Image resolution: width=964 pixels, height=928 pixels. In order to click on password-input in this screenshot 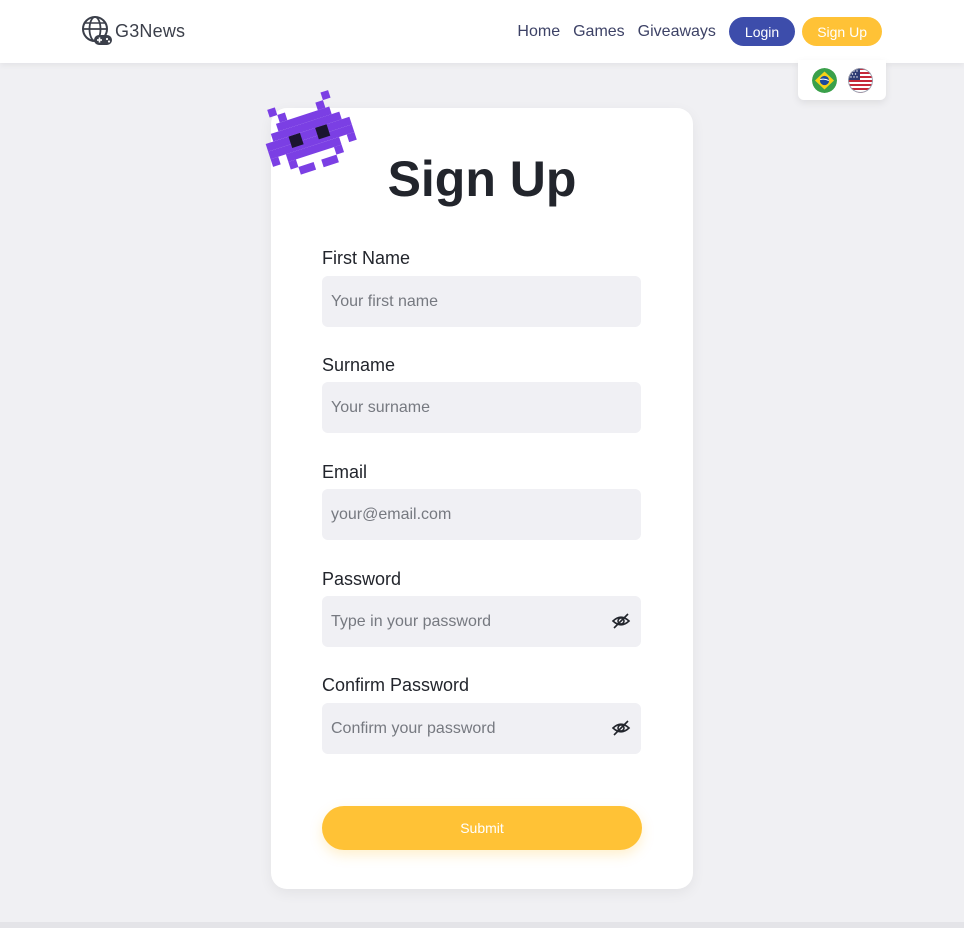, I will do `click(481, 621)`.